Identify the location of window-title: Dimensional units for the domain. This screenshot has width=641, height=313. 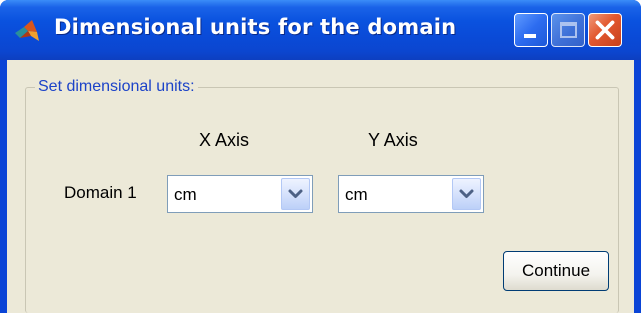
(255, 27).